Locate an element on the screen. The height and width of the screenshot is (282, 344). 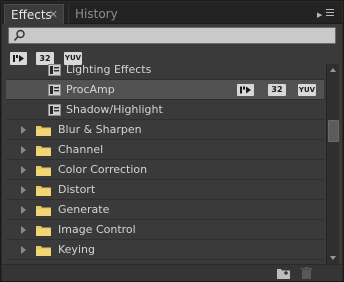
panel-menu-icon: ▶ is located at coordinates (325, 12).